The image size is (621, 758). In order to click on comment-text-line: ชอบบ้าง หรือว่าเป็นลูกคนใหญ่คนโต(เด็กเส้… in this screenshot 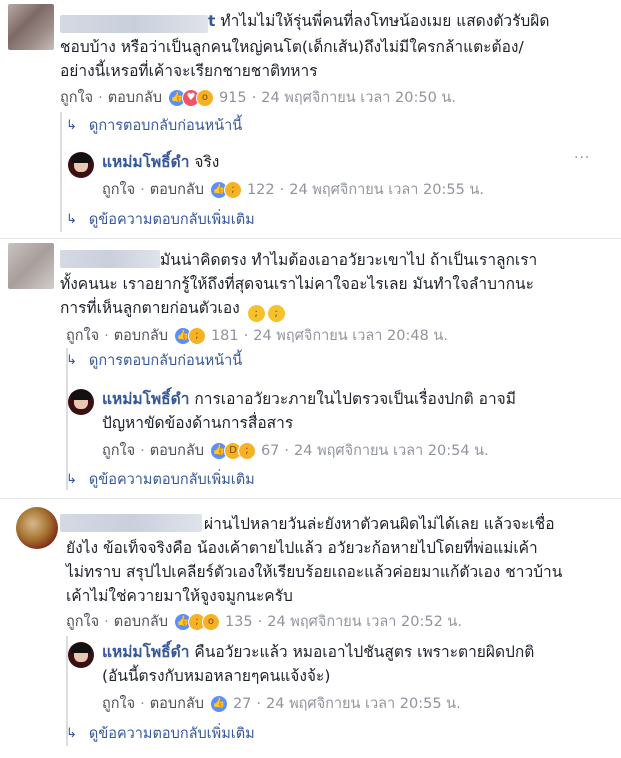, I will do `click(292, 47)`.